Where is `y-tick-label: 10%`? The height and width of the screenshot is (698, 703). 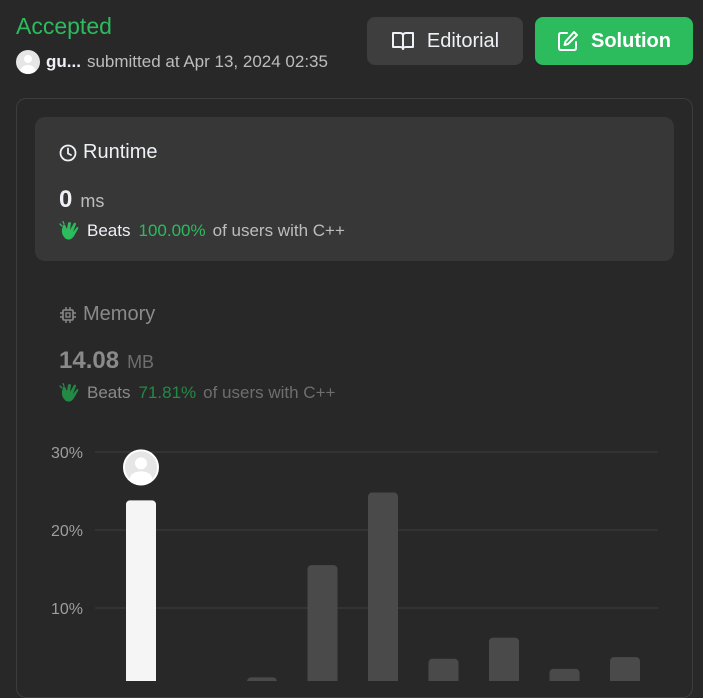
y-tick-label: 10% is located at coordinates (67, 609).